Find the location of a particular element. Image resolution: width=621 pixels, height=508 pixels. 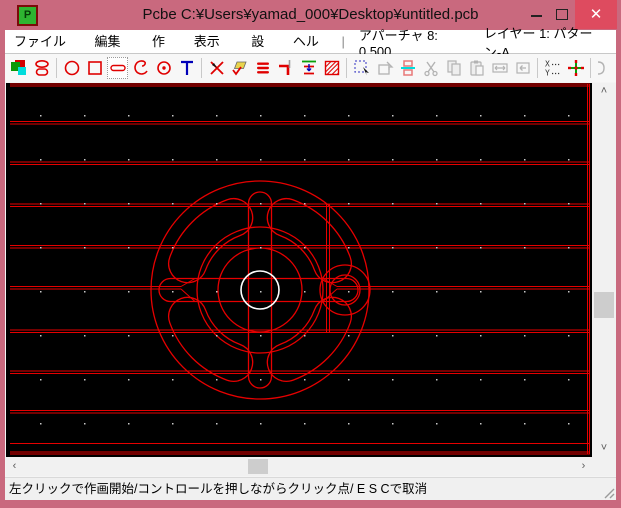

scrollbar-corner is located at coordinates (604, 466).